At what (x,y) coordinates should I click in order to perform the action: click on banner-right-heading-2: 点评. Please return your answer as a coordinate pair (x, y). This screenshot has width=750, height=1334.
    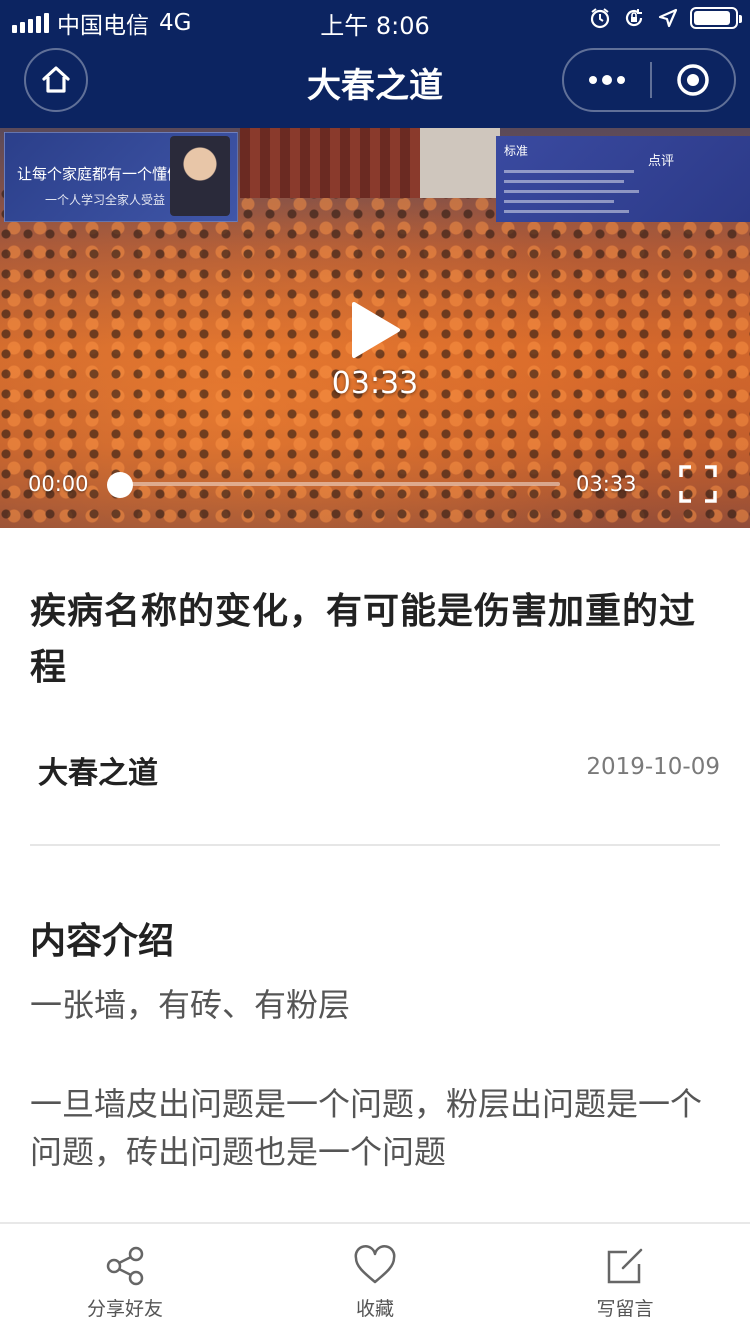
    Looking at the image, I should click on (661, 161).